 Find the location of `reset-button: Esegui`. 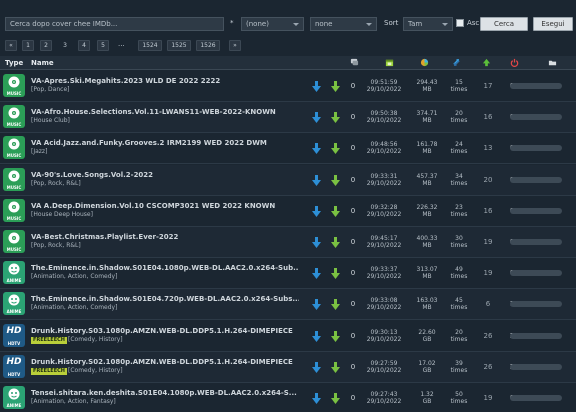

reset-button: Esegui is located at coordinates (553, 24).